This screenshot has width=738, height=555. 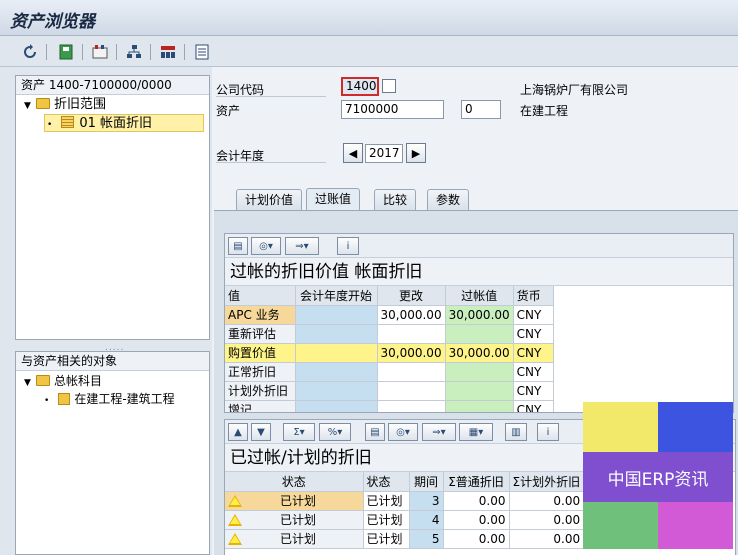 I want to click on filter-icon: ▼, so click(x=261, y=432).